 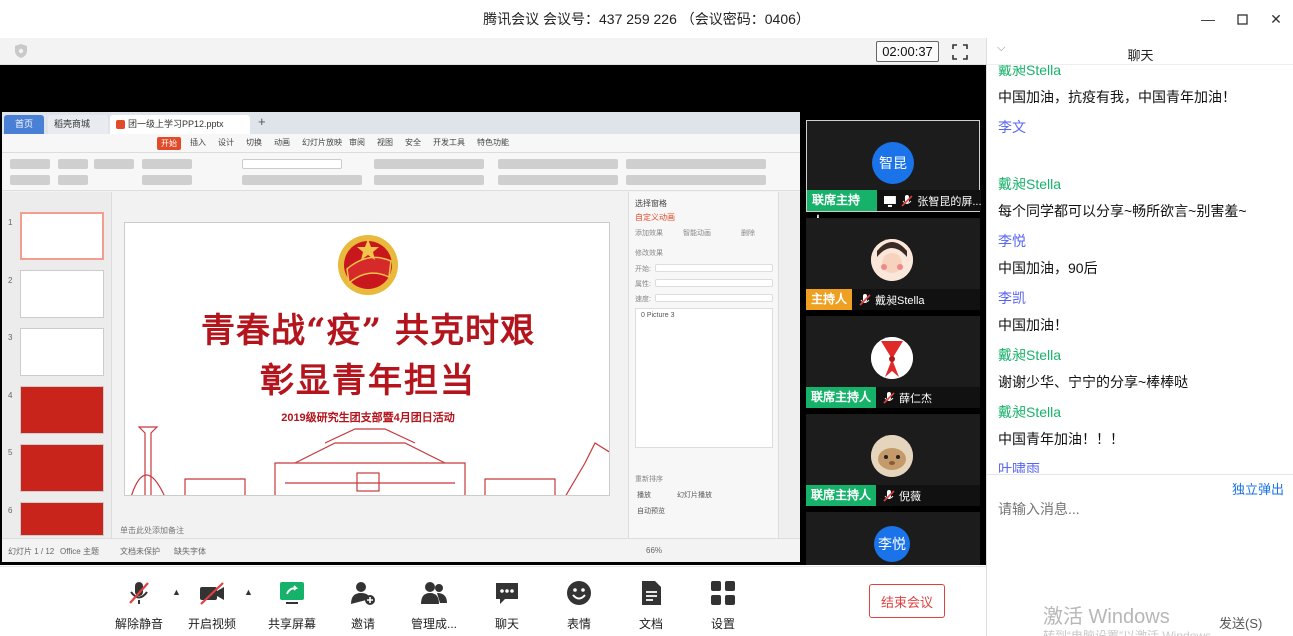 I want to click on chat-message: 李文, so click(x=1143, y=127).